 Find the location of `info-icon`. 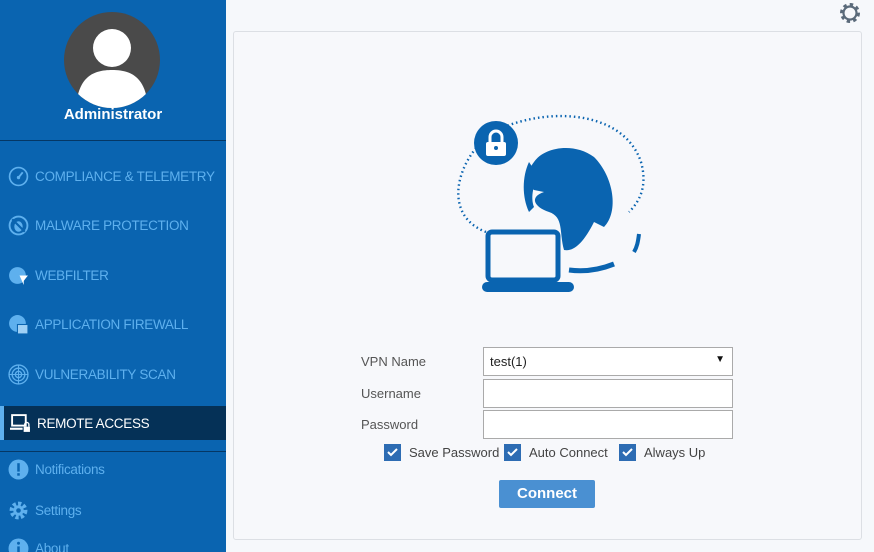

info-icon is located at coordinates (18, 545).